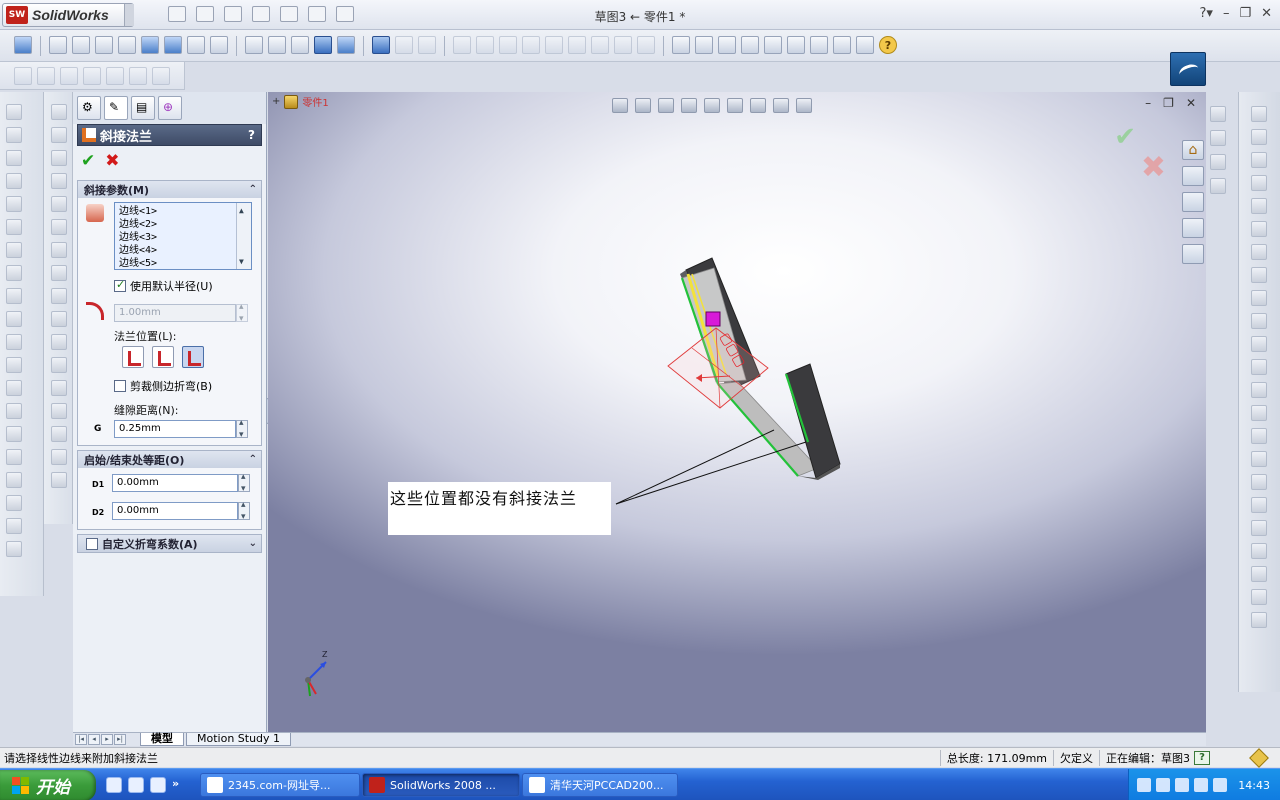  What do you see at coordinates (254, 45) in the screenshot?
I see `wireframe-icon` at bounding box center [254, 45].